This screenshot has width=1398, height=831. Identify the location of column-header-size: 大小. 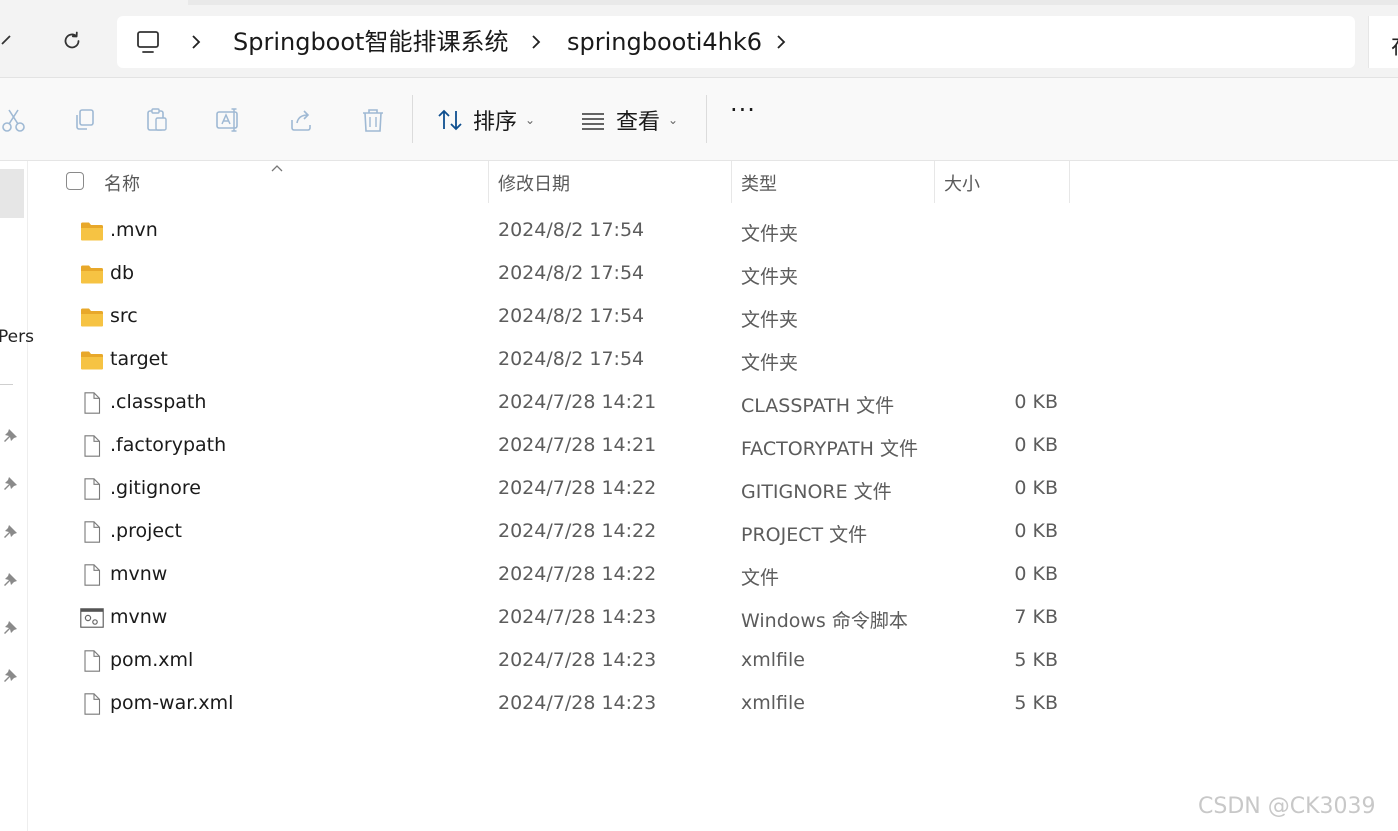
(962, 183).